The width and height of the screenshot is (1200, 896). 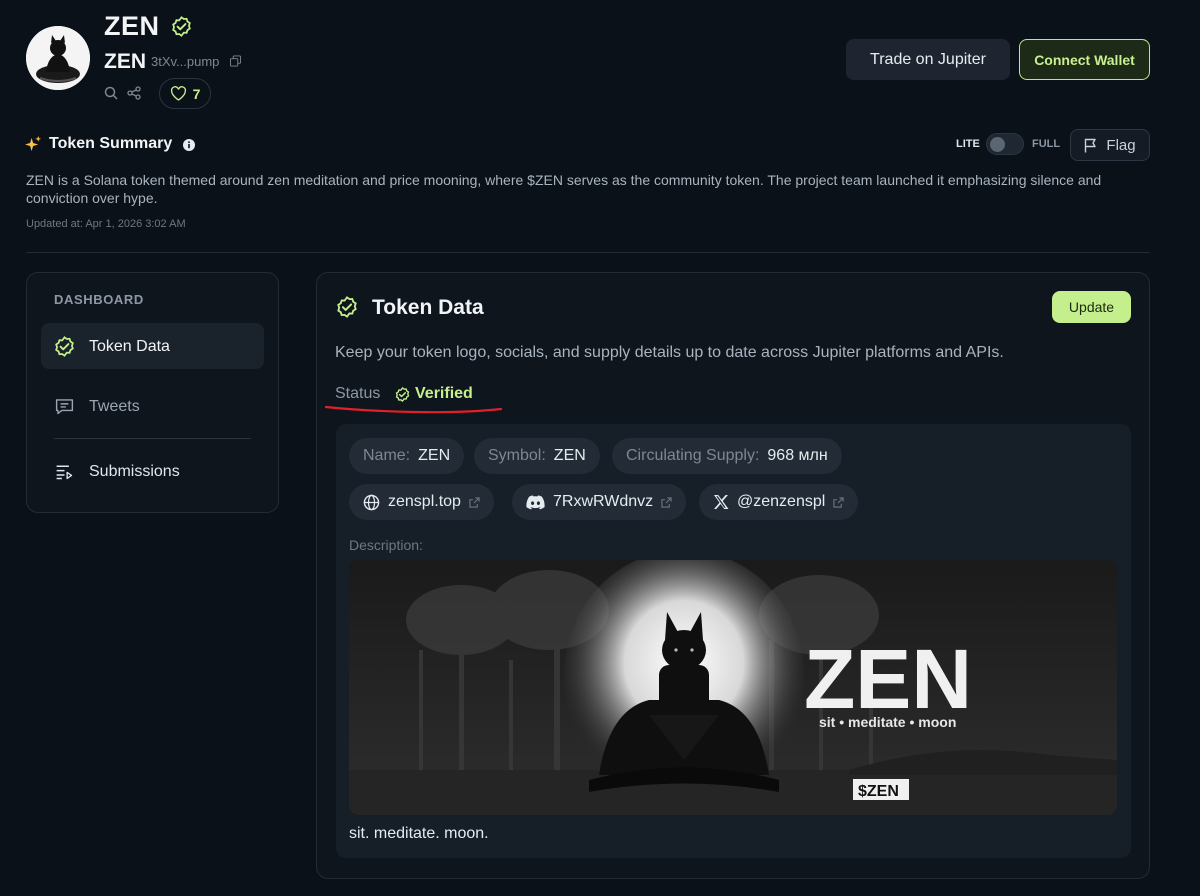 What do you see at coordinates (111, 143) in the screenshot?
I see `token-summary-title: Token Summary` at bounding box center [111, 143].